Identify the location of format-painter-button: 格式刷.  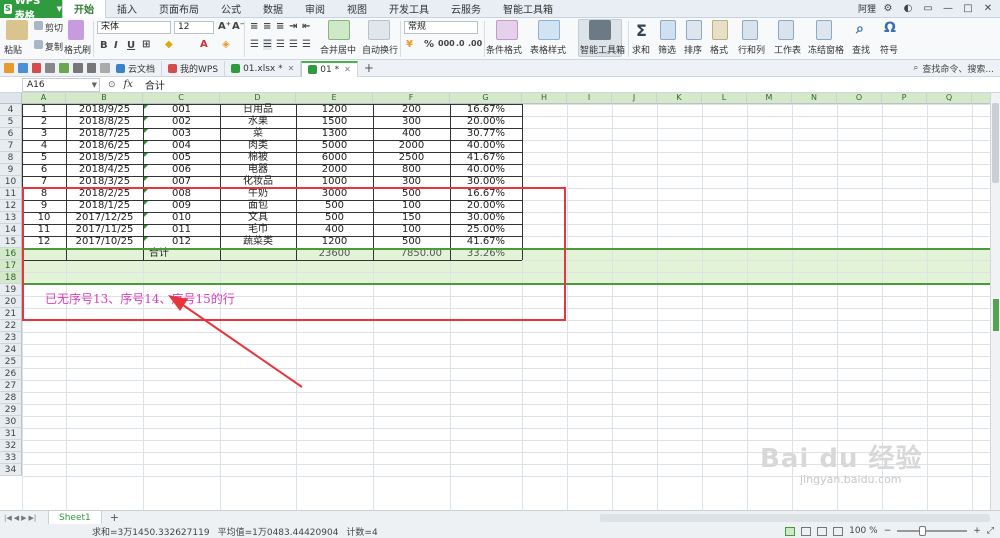
(77, 49).